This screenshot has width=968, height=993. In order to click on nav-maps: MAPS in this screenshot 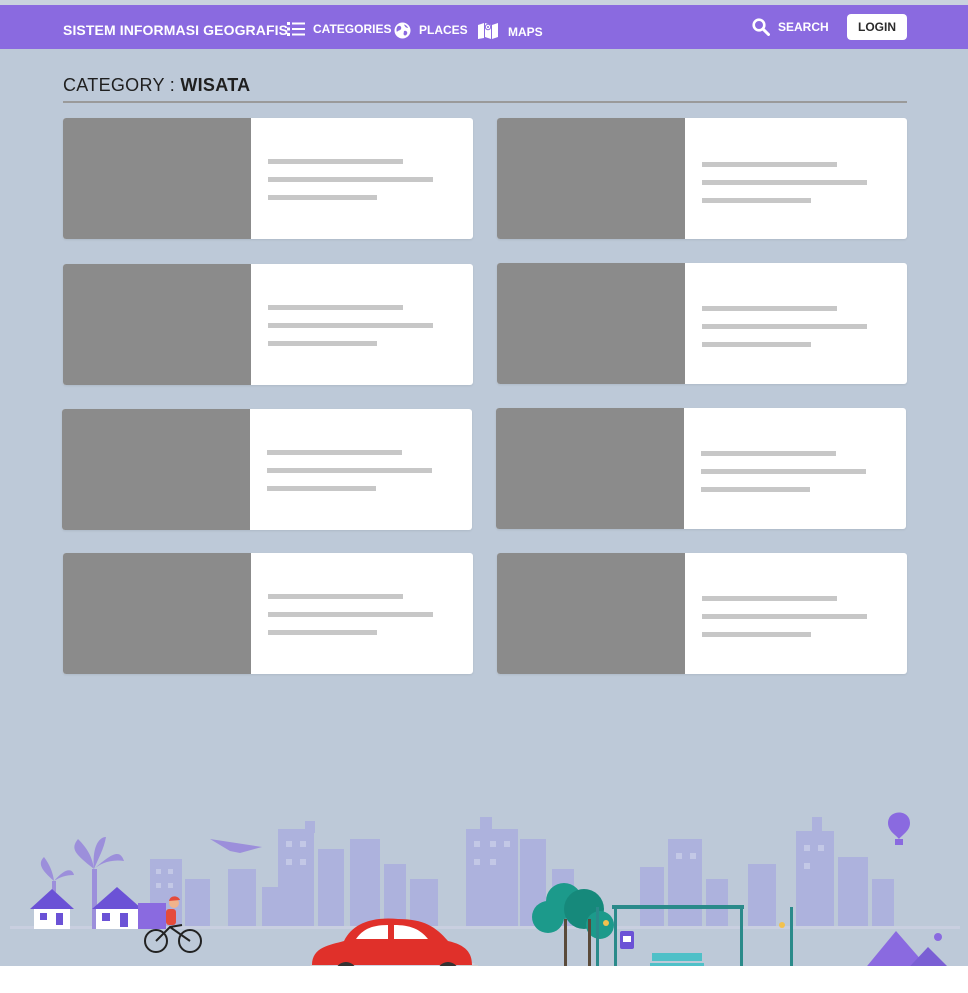, I will do `click(510, 30)`.